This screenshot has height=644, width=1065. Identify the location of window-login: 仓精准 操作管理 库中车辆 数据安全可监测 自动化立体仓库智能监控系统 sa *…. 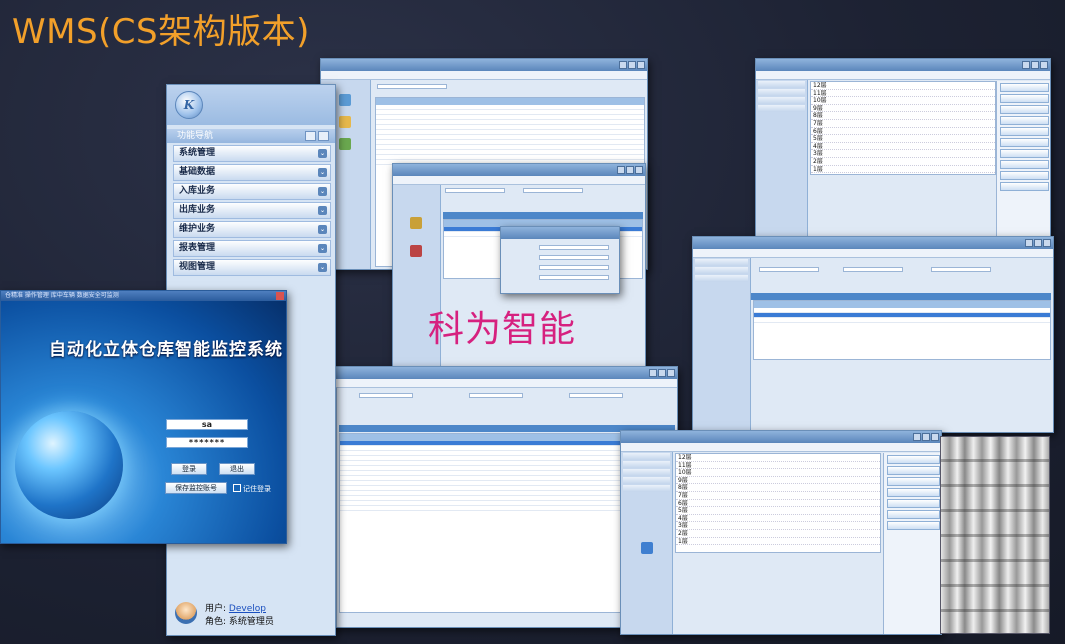
(143, 417).